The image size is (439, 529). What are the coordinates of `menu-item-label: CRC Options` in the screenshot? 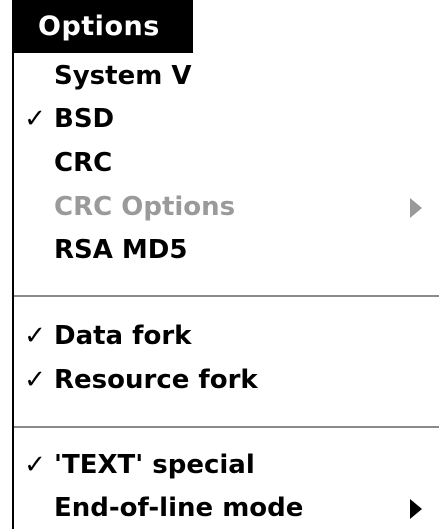 It's located at (145, 207).